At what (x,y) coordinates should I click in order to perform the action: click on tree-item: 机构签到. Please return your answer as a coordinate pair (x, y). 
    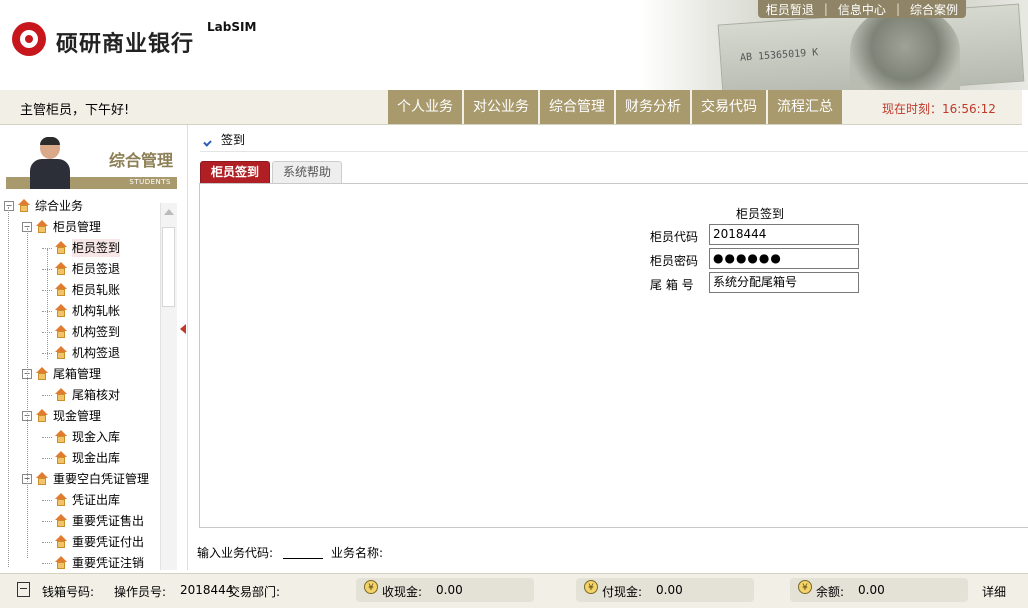
    Looking at the image, I should click on (81, 332).